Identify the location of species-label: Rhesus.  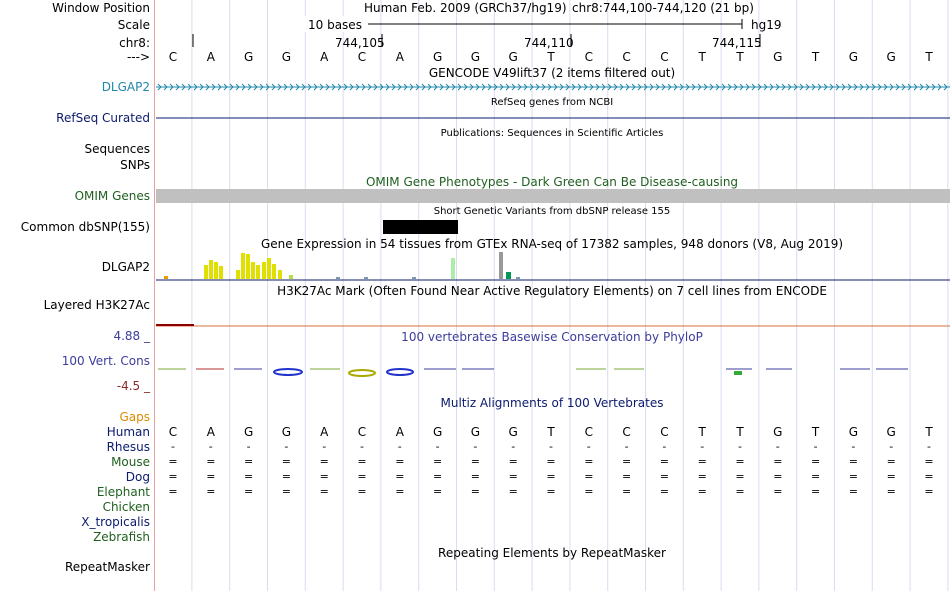
(128, 447).